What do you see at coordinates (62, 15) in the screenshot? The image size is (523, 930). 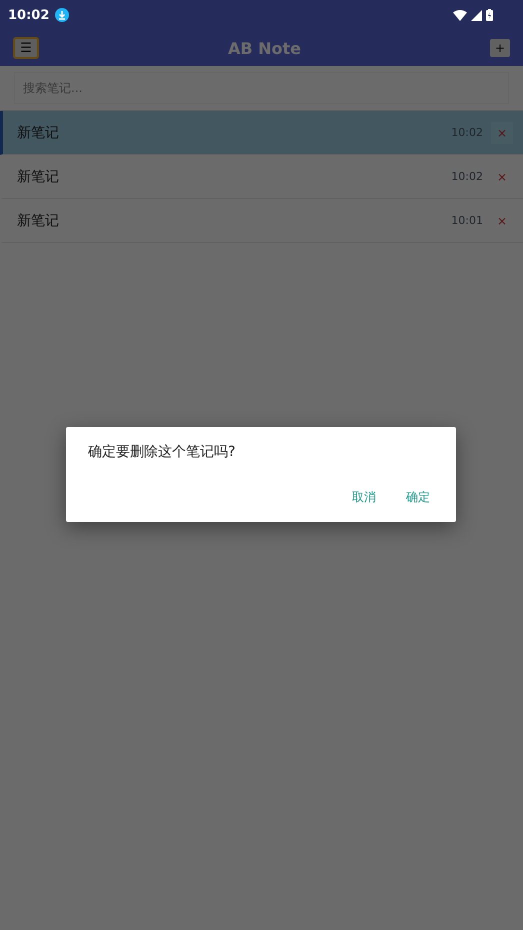 I see `download-icon` at bounding box center [62, 15].